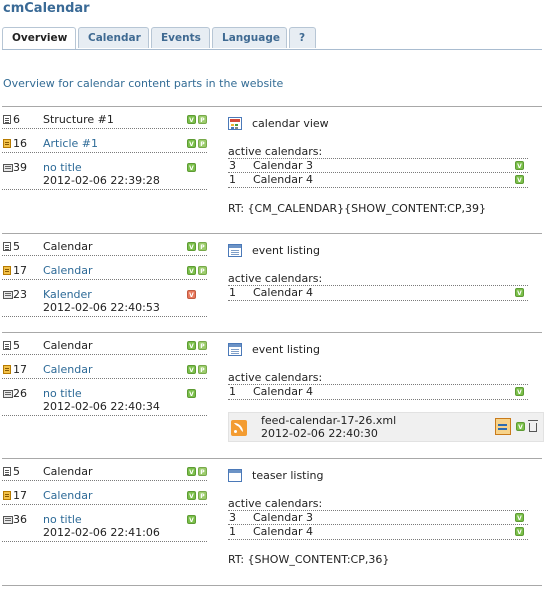 Image resolution: width=546 pixels, height=589 pixels. I want to click on page-row: 6 Structure #1 V P, so click(104, 121).